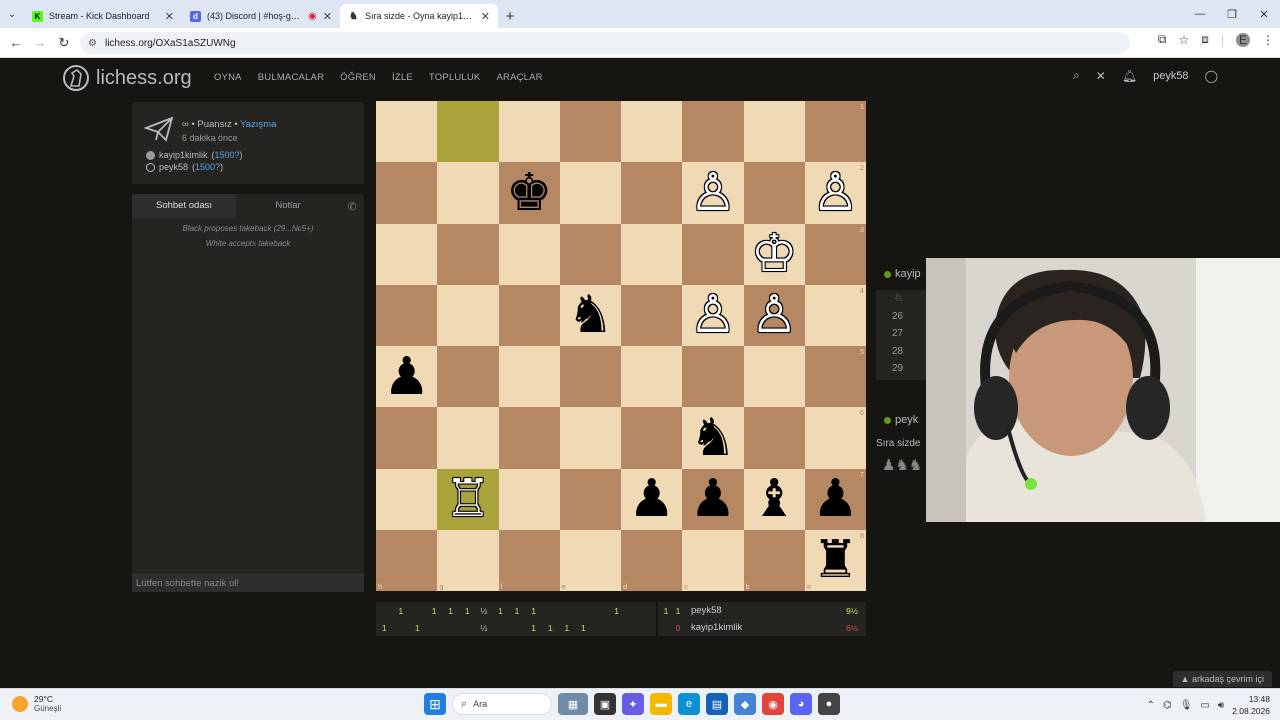  I want to click on square-b7: ♝, so click(774, 499).